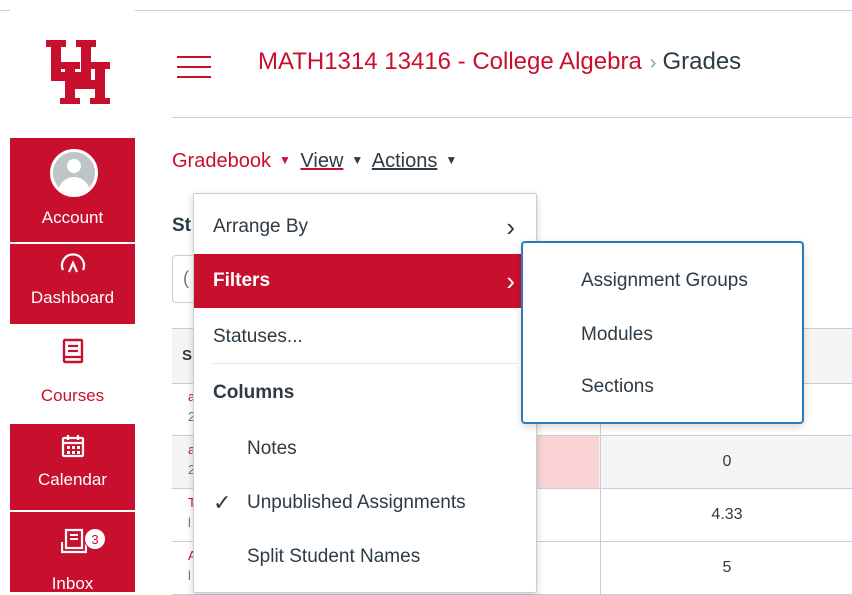  I want to click on breadcrumb-current: Grades, so click(702, 61).